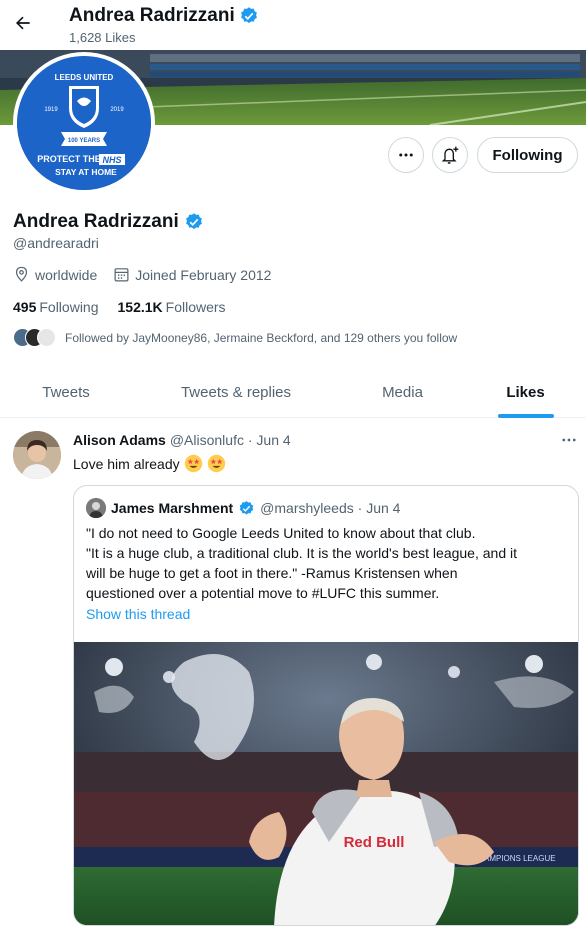  Describe the element at coordinates (330, 508) in the screenshot. I see `quoted-author-meta: @marshyleeds · Jun 4` at that location.